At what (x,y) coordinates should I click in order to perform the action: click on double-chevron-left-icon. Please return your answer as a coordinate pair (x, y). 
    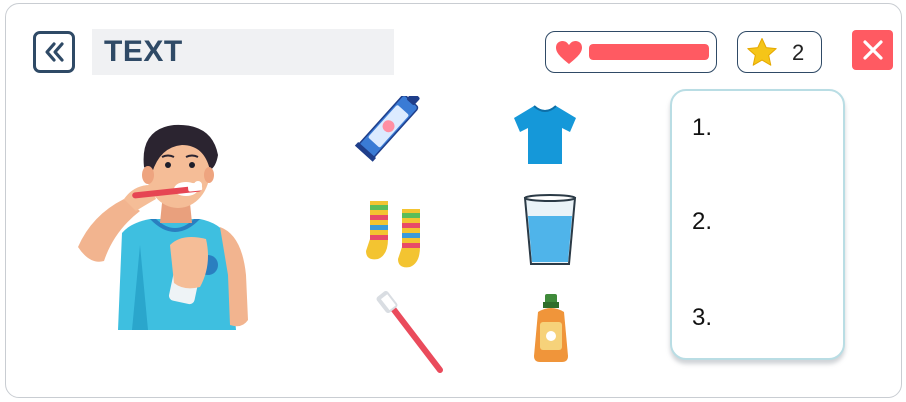
    Looking at the image, I should click on (54, 52).